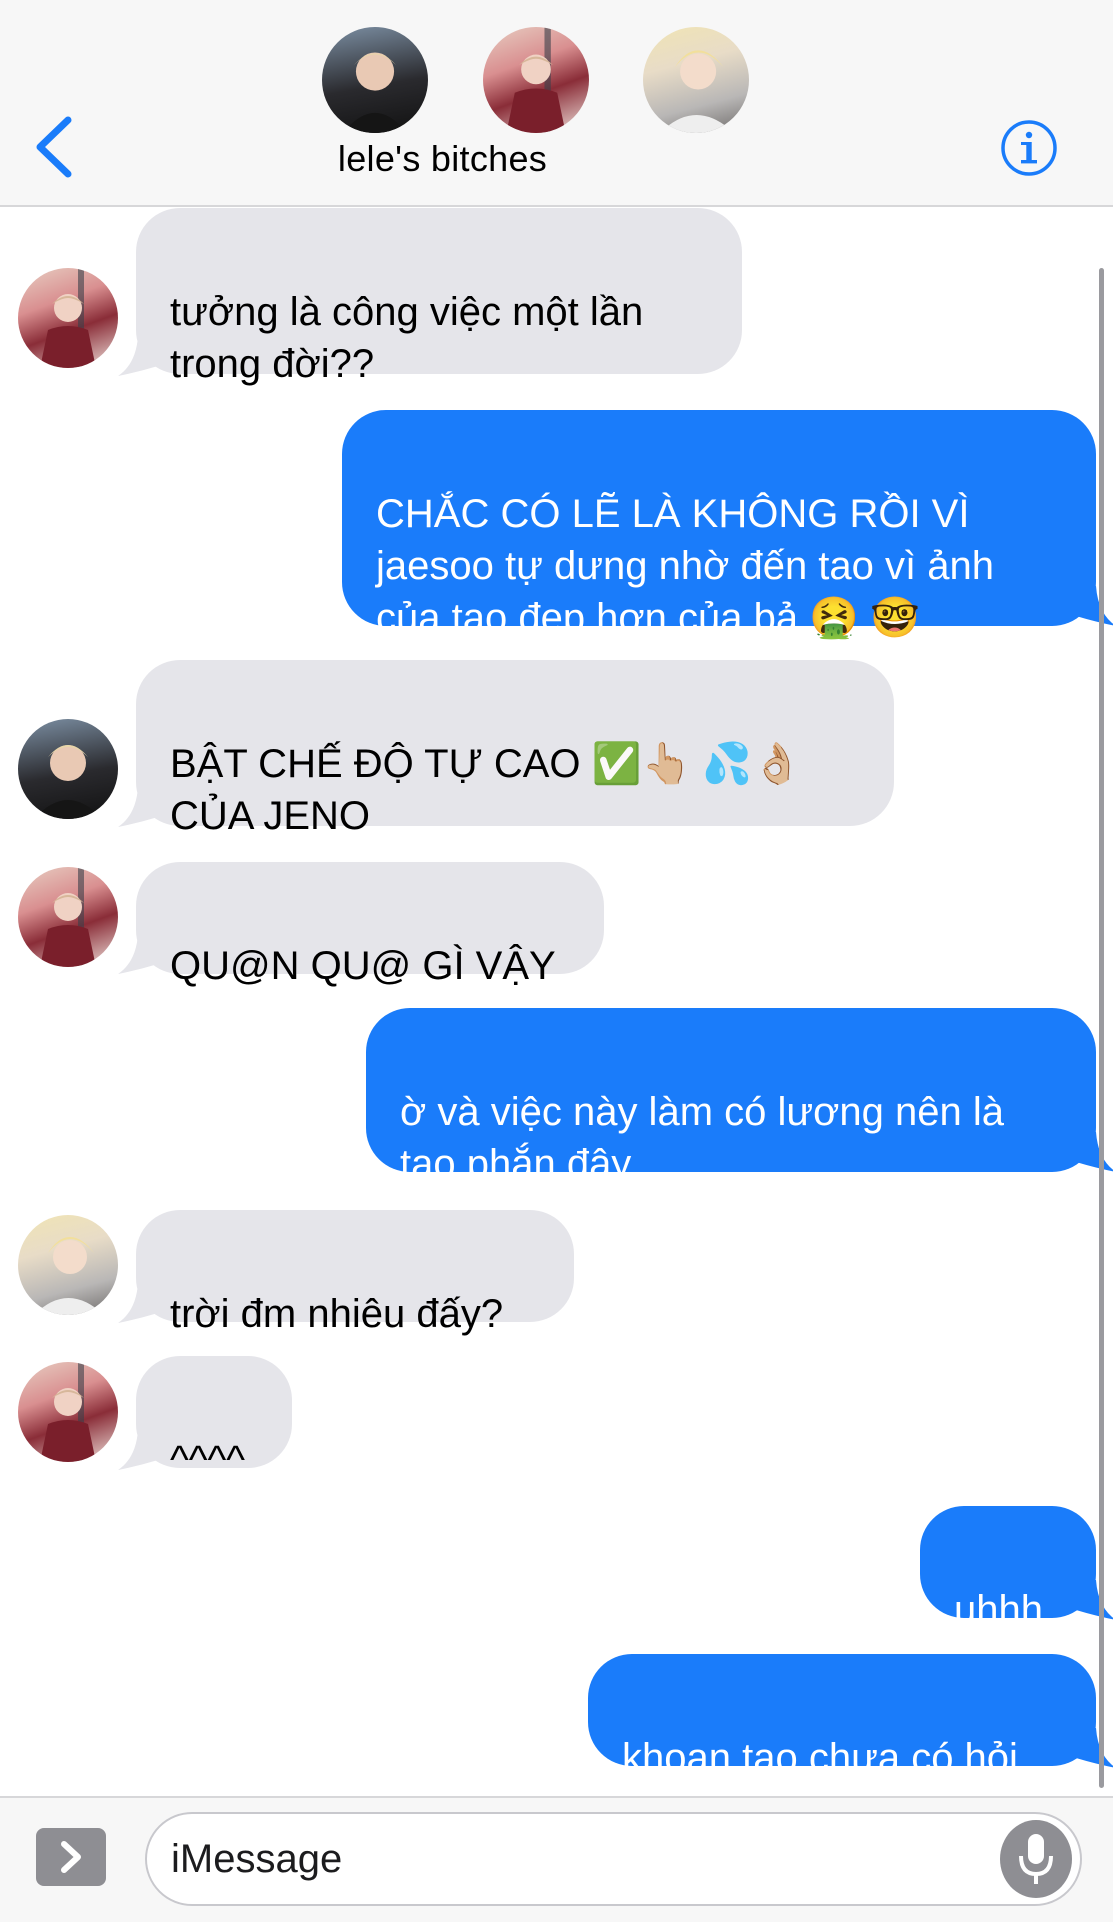 The height and width of the screenshot is (1922, 1113). I want to click on message-text: ^^^^, so click(208, 1460).